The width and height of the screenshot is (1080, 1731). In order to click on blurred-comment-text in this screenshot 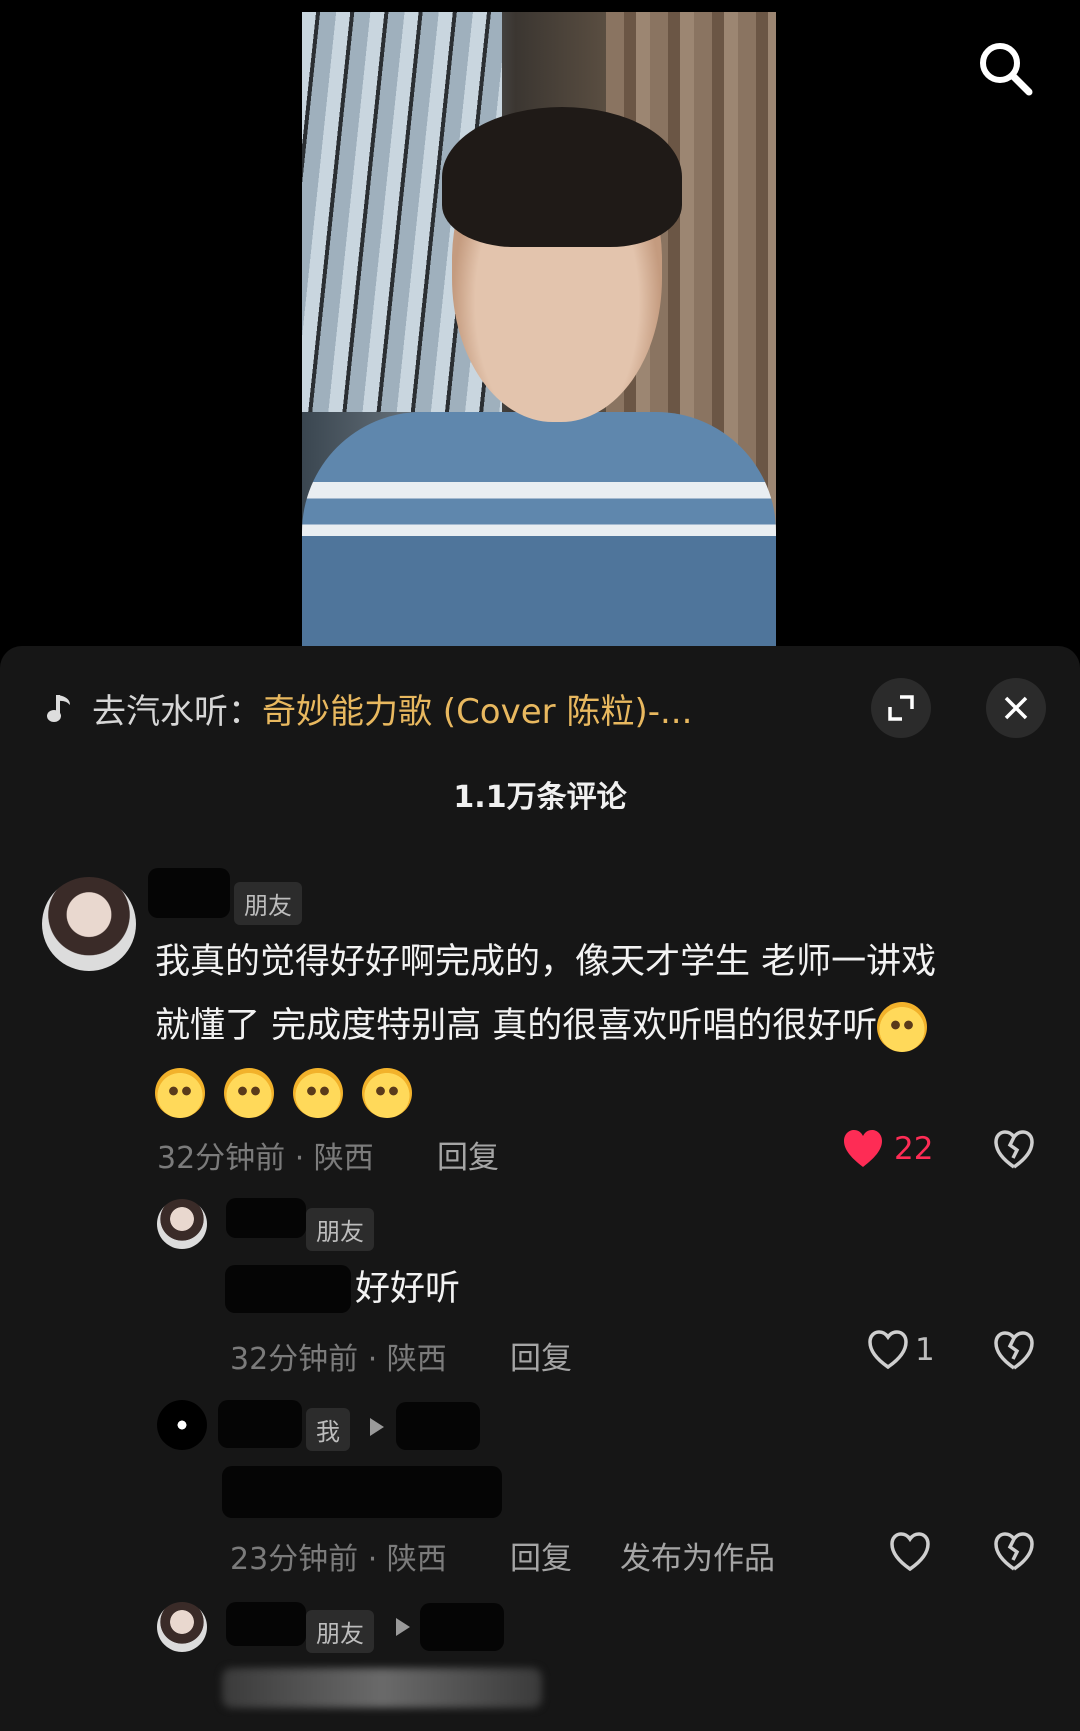, I will do `click(382, 1688)`.